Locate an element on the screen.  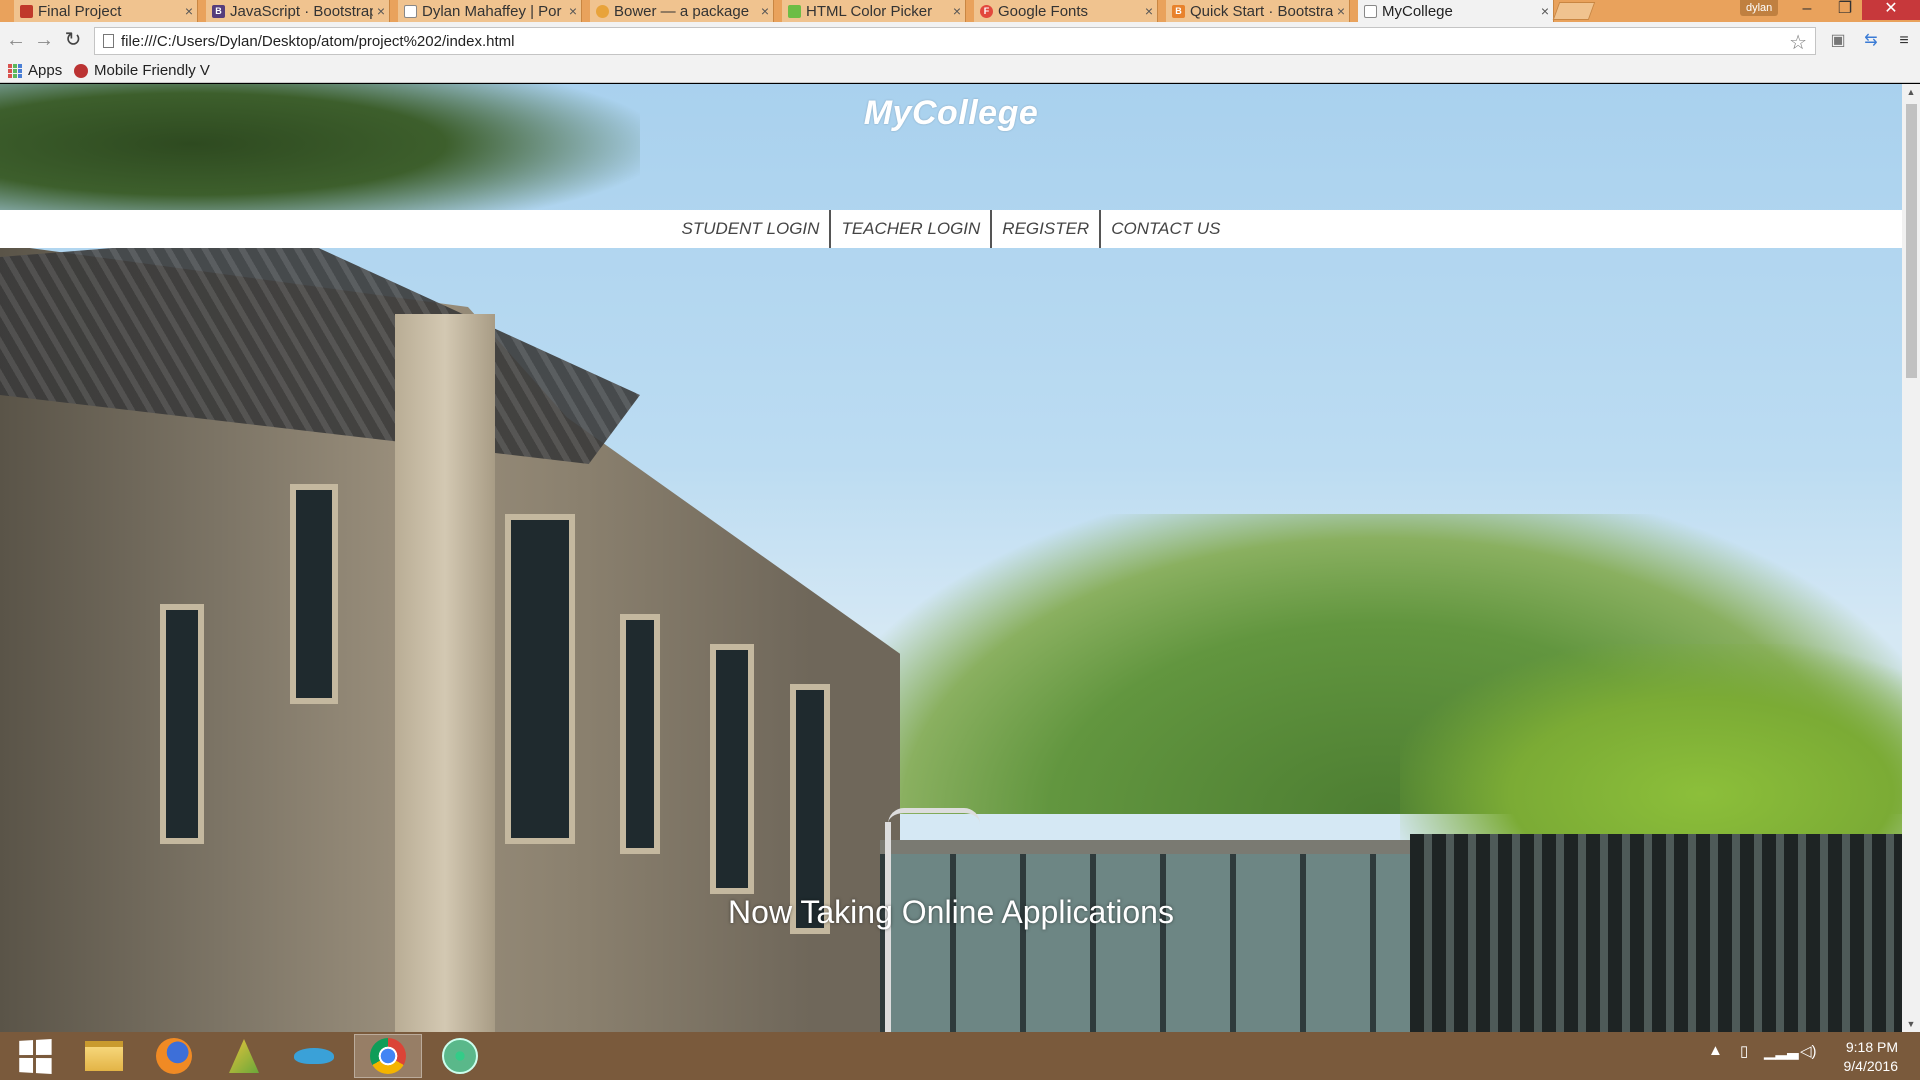
tab-label: Dylan Mahaffey | Por is located at coordinates (492, 11).